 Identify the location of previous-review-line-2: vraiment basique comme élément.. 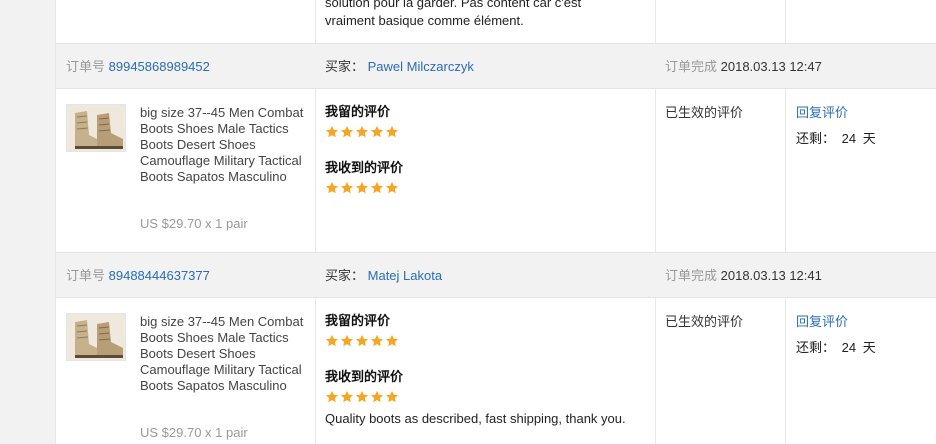
(424, 20).